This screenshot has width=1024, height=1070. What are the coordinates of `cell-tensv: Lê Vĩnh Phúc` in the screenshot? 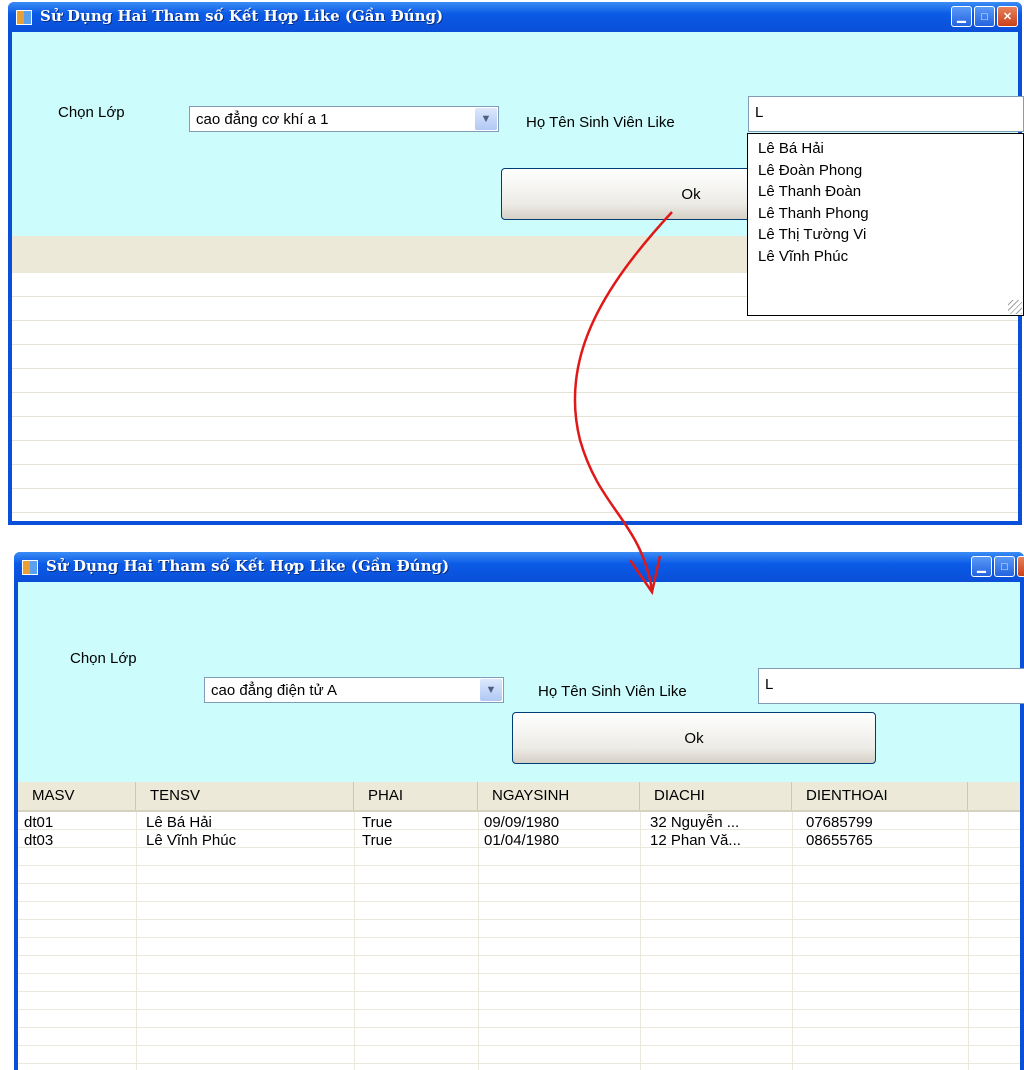 It's located at (191, 840).